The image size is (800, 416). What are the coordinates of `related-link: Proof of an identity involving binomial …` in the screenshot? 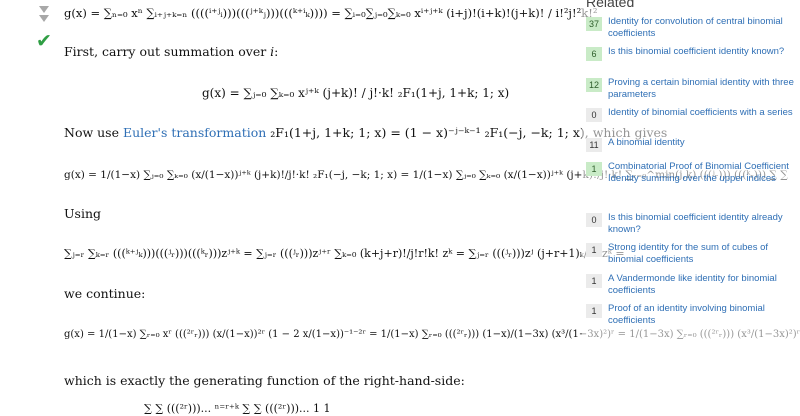 It's located at (702, 314).